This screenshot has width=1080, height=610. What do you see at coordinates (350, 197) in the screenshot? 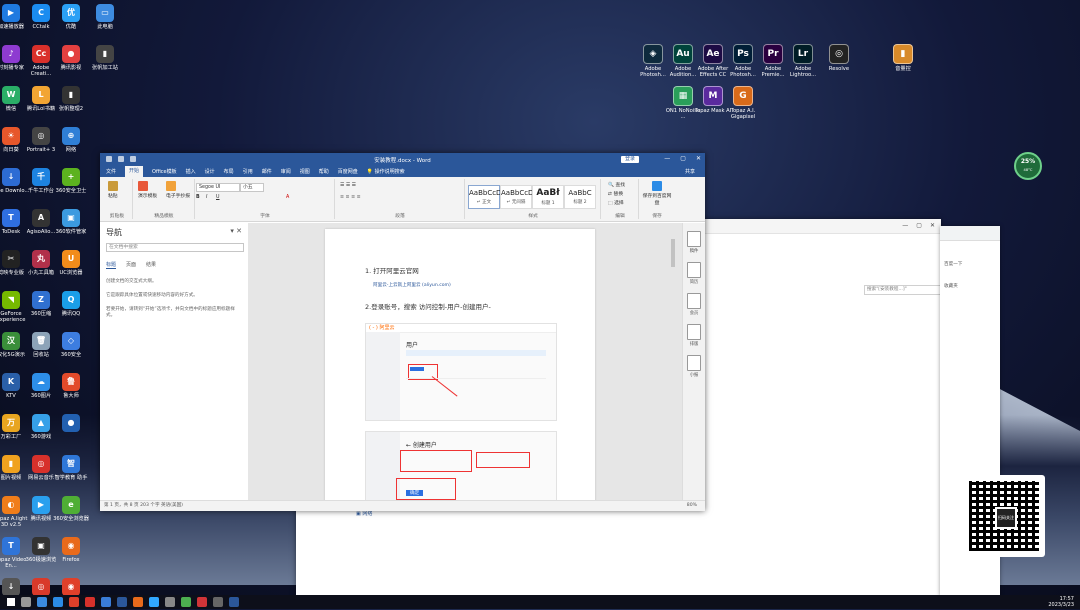
I see `align-icon: ≡ ≡ ≡ ≡` at bounding box center [350, 197].